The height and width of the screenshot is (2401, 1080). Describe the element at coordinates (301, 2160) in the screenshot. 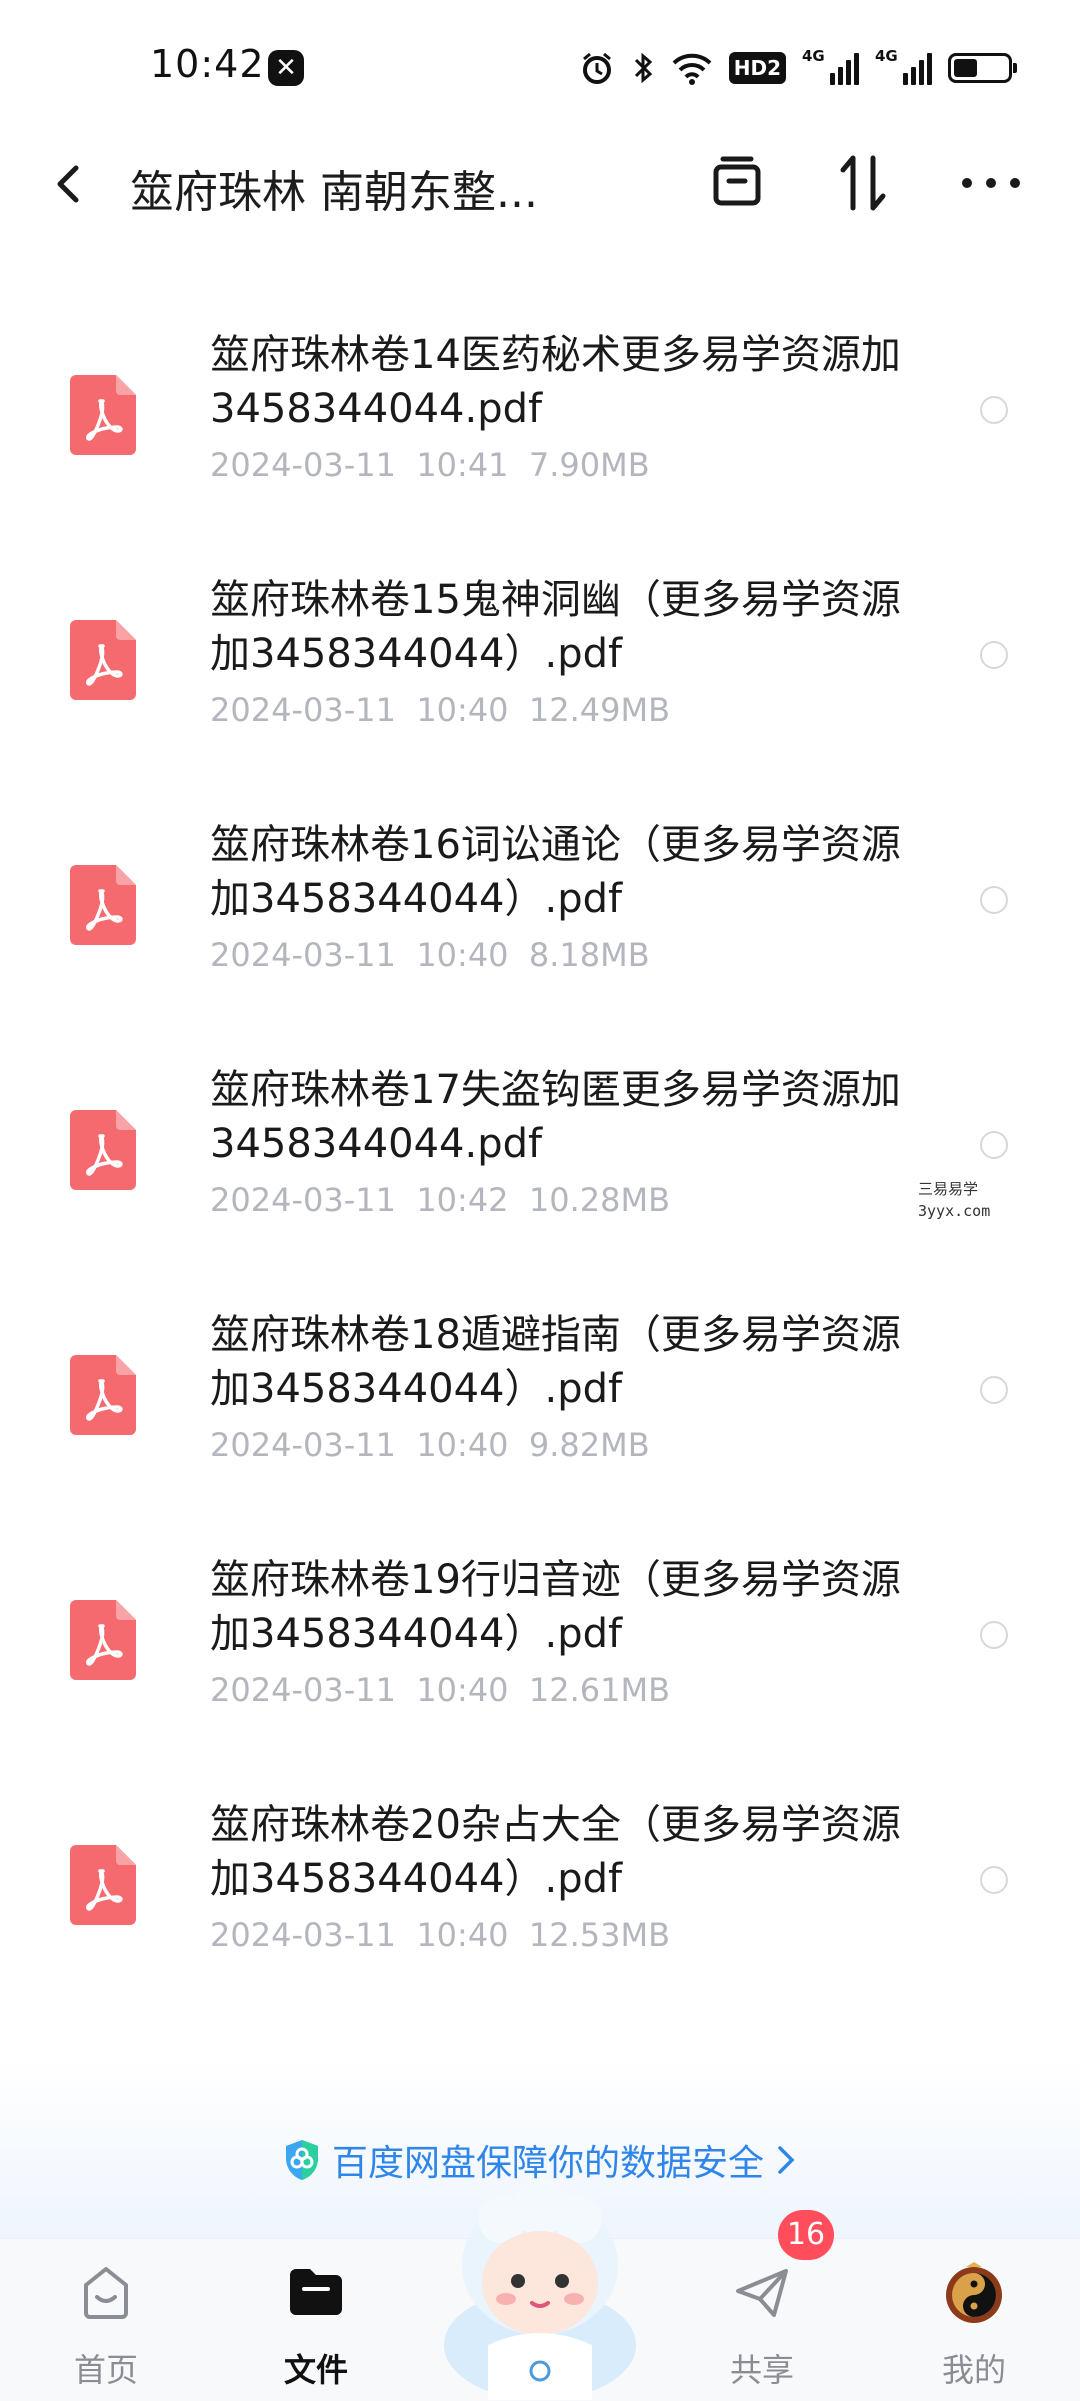

I see `shield-icon` at that location.